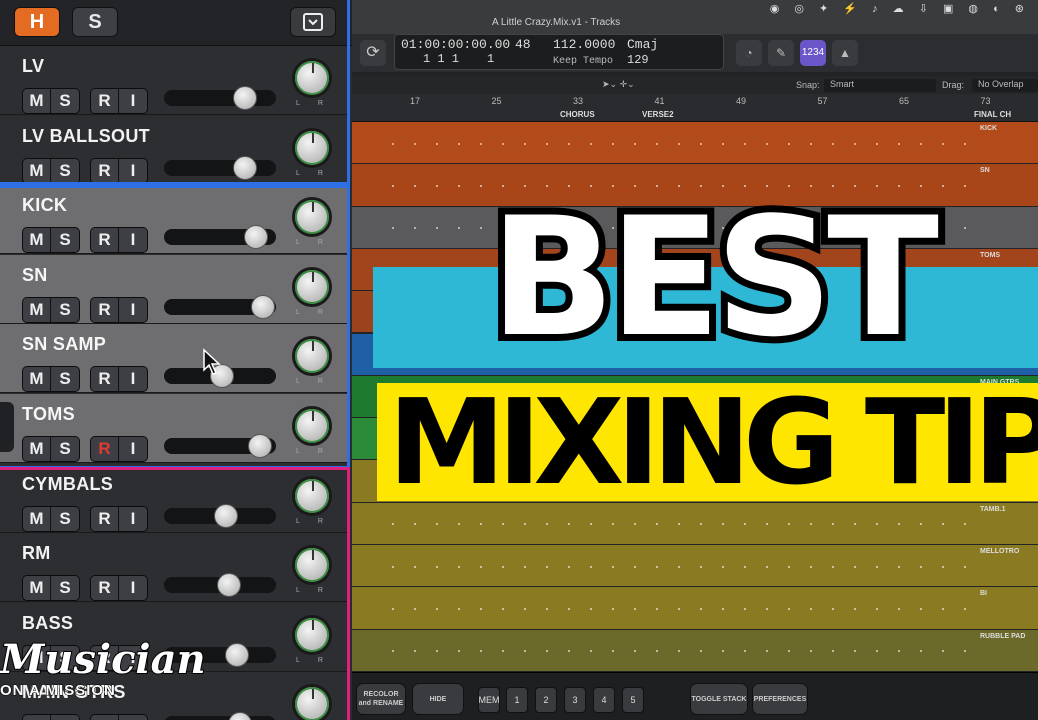 The width and height of the screenshot is (1038, 720). What do you see at coordinates (174, 568) in the screenshot?
I see `track-header-row: RM M S R I LR` at bounding box center [174, 568].